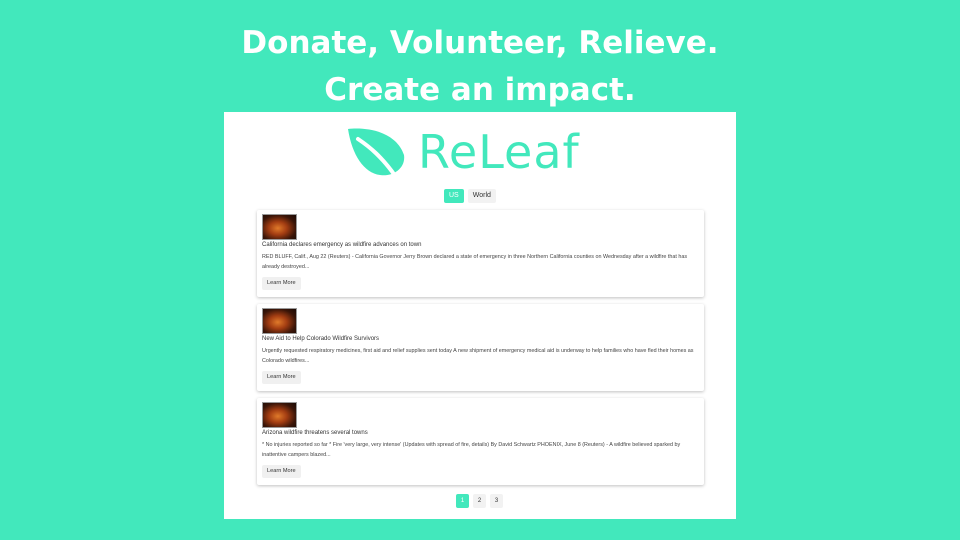  Describe the element at coordinates (315, 433) in the screenshot. I see `news-title: Arizona wildfire threatens several towns` at that location.